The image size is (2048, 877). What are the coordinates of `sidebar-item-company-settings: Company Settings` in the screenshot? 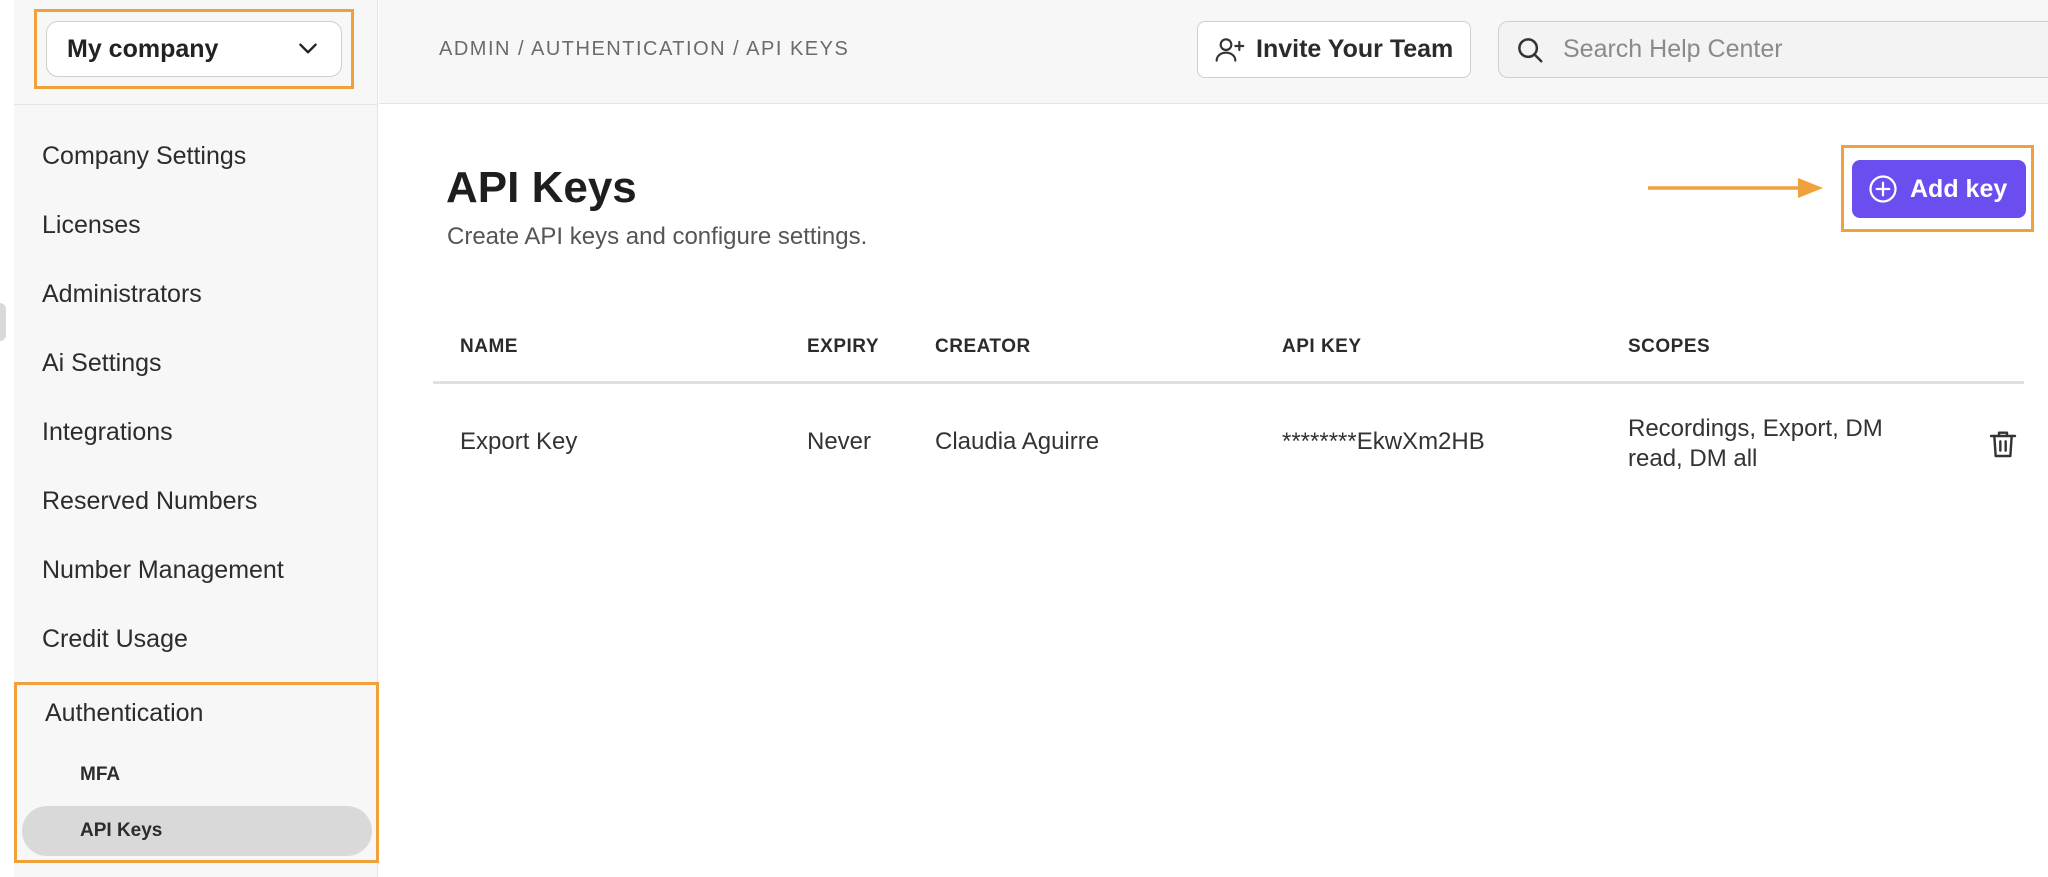 It's located at (196, 156).